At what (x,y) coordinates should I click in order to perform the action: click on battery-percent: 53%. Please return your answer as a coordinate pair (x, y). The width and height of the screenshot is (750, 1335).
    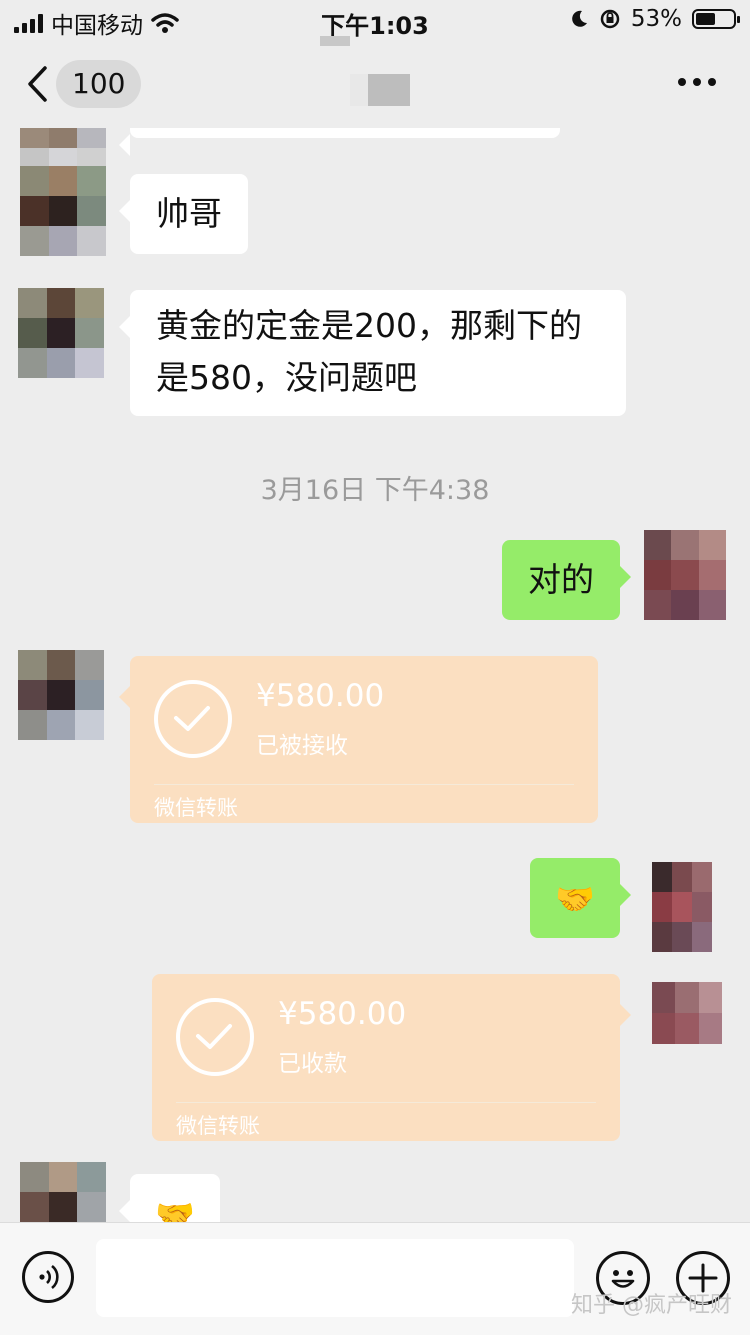
    Looking at the image, I should click on (656, 19).